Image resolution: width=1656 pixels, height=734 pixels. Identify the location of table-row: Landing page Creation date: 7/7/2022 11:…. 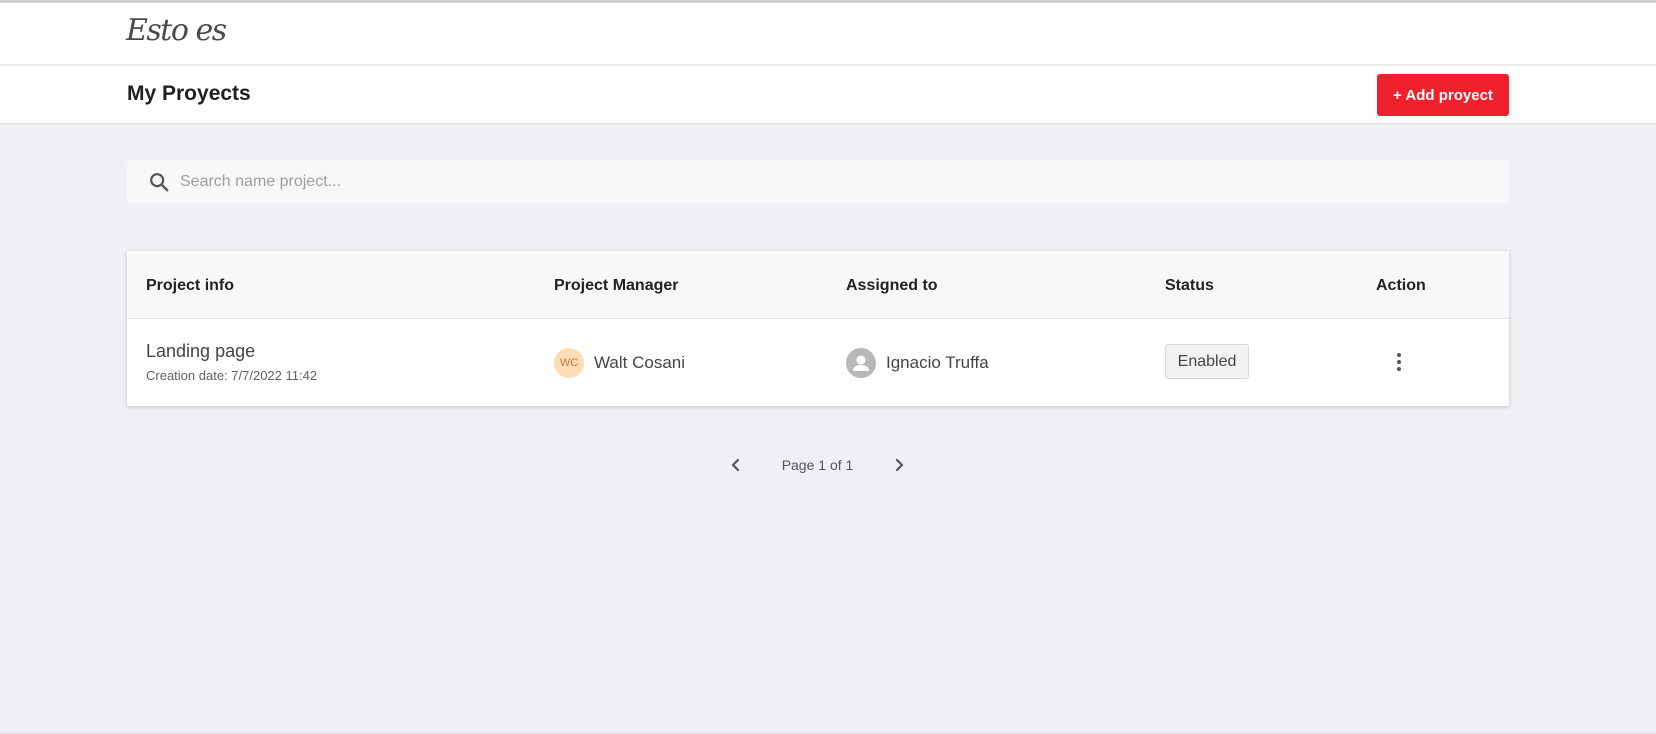
(818, 362).